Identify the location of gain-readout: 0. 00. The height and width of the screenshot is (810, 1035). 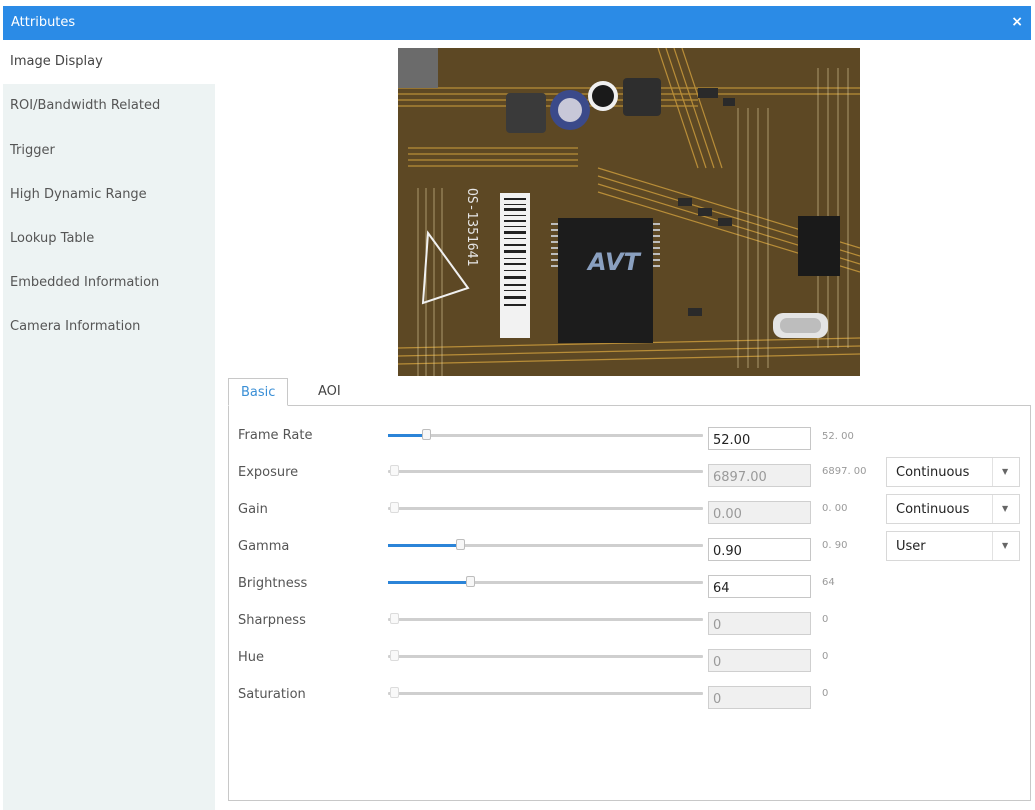
(835, 508).